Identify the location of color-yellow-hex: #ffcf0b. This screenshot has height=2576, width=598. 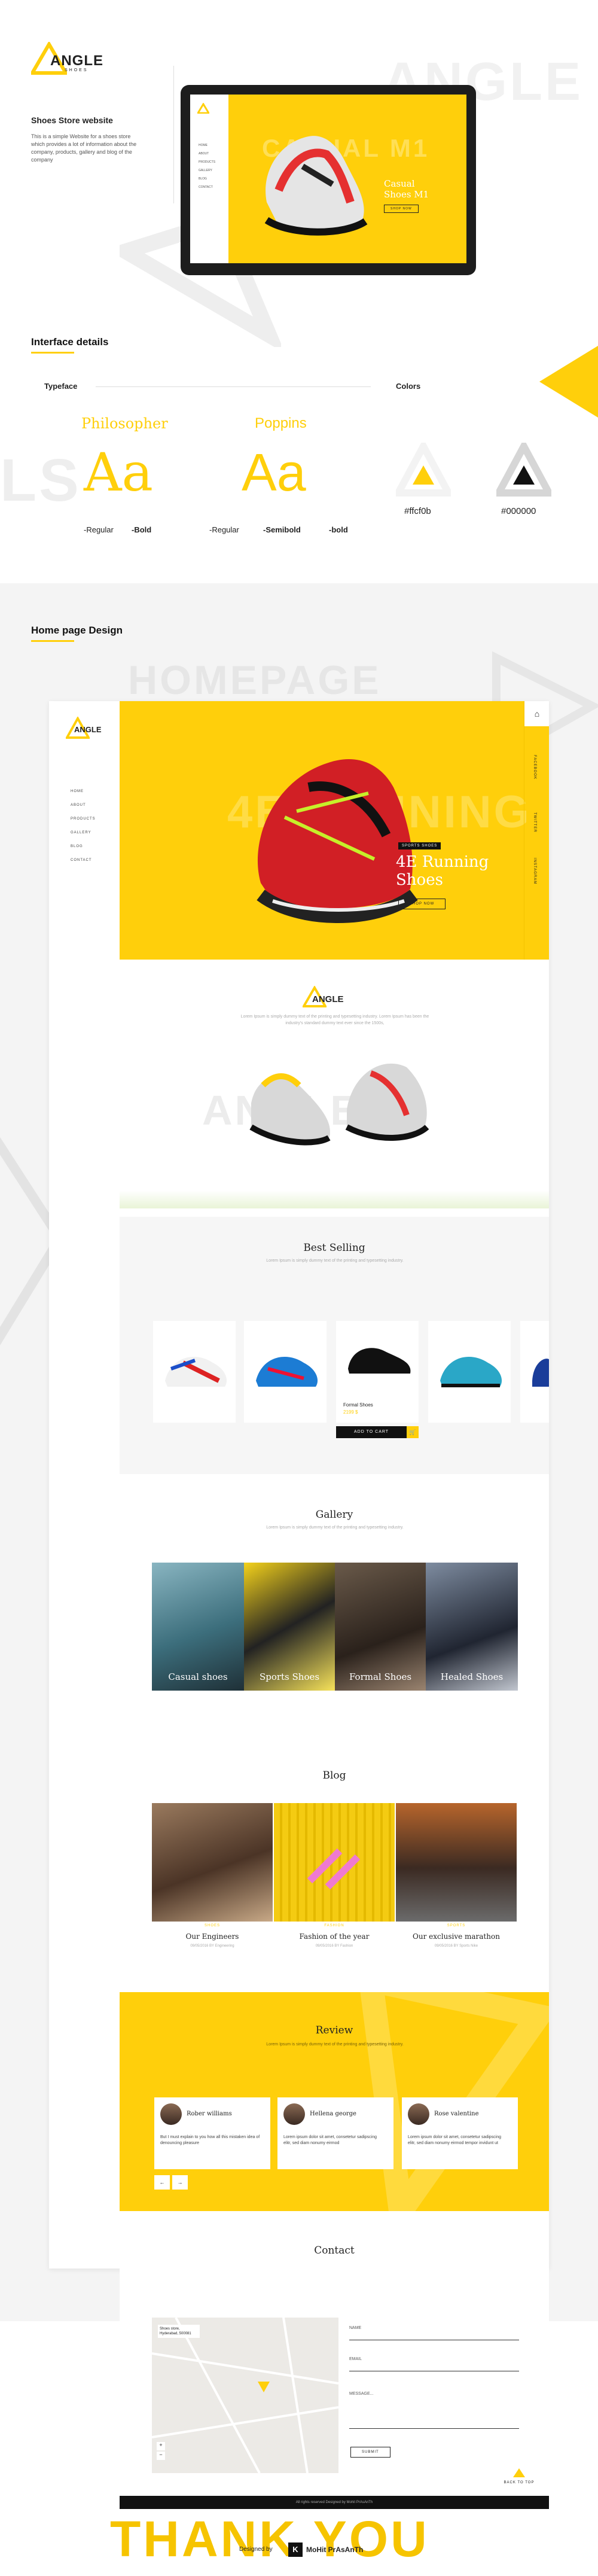
(417, 511).